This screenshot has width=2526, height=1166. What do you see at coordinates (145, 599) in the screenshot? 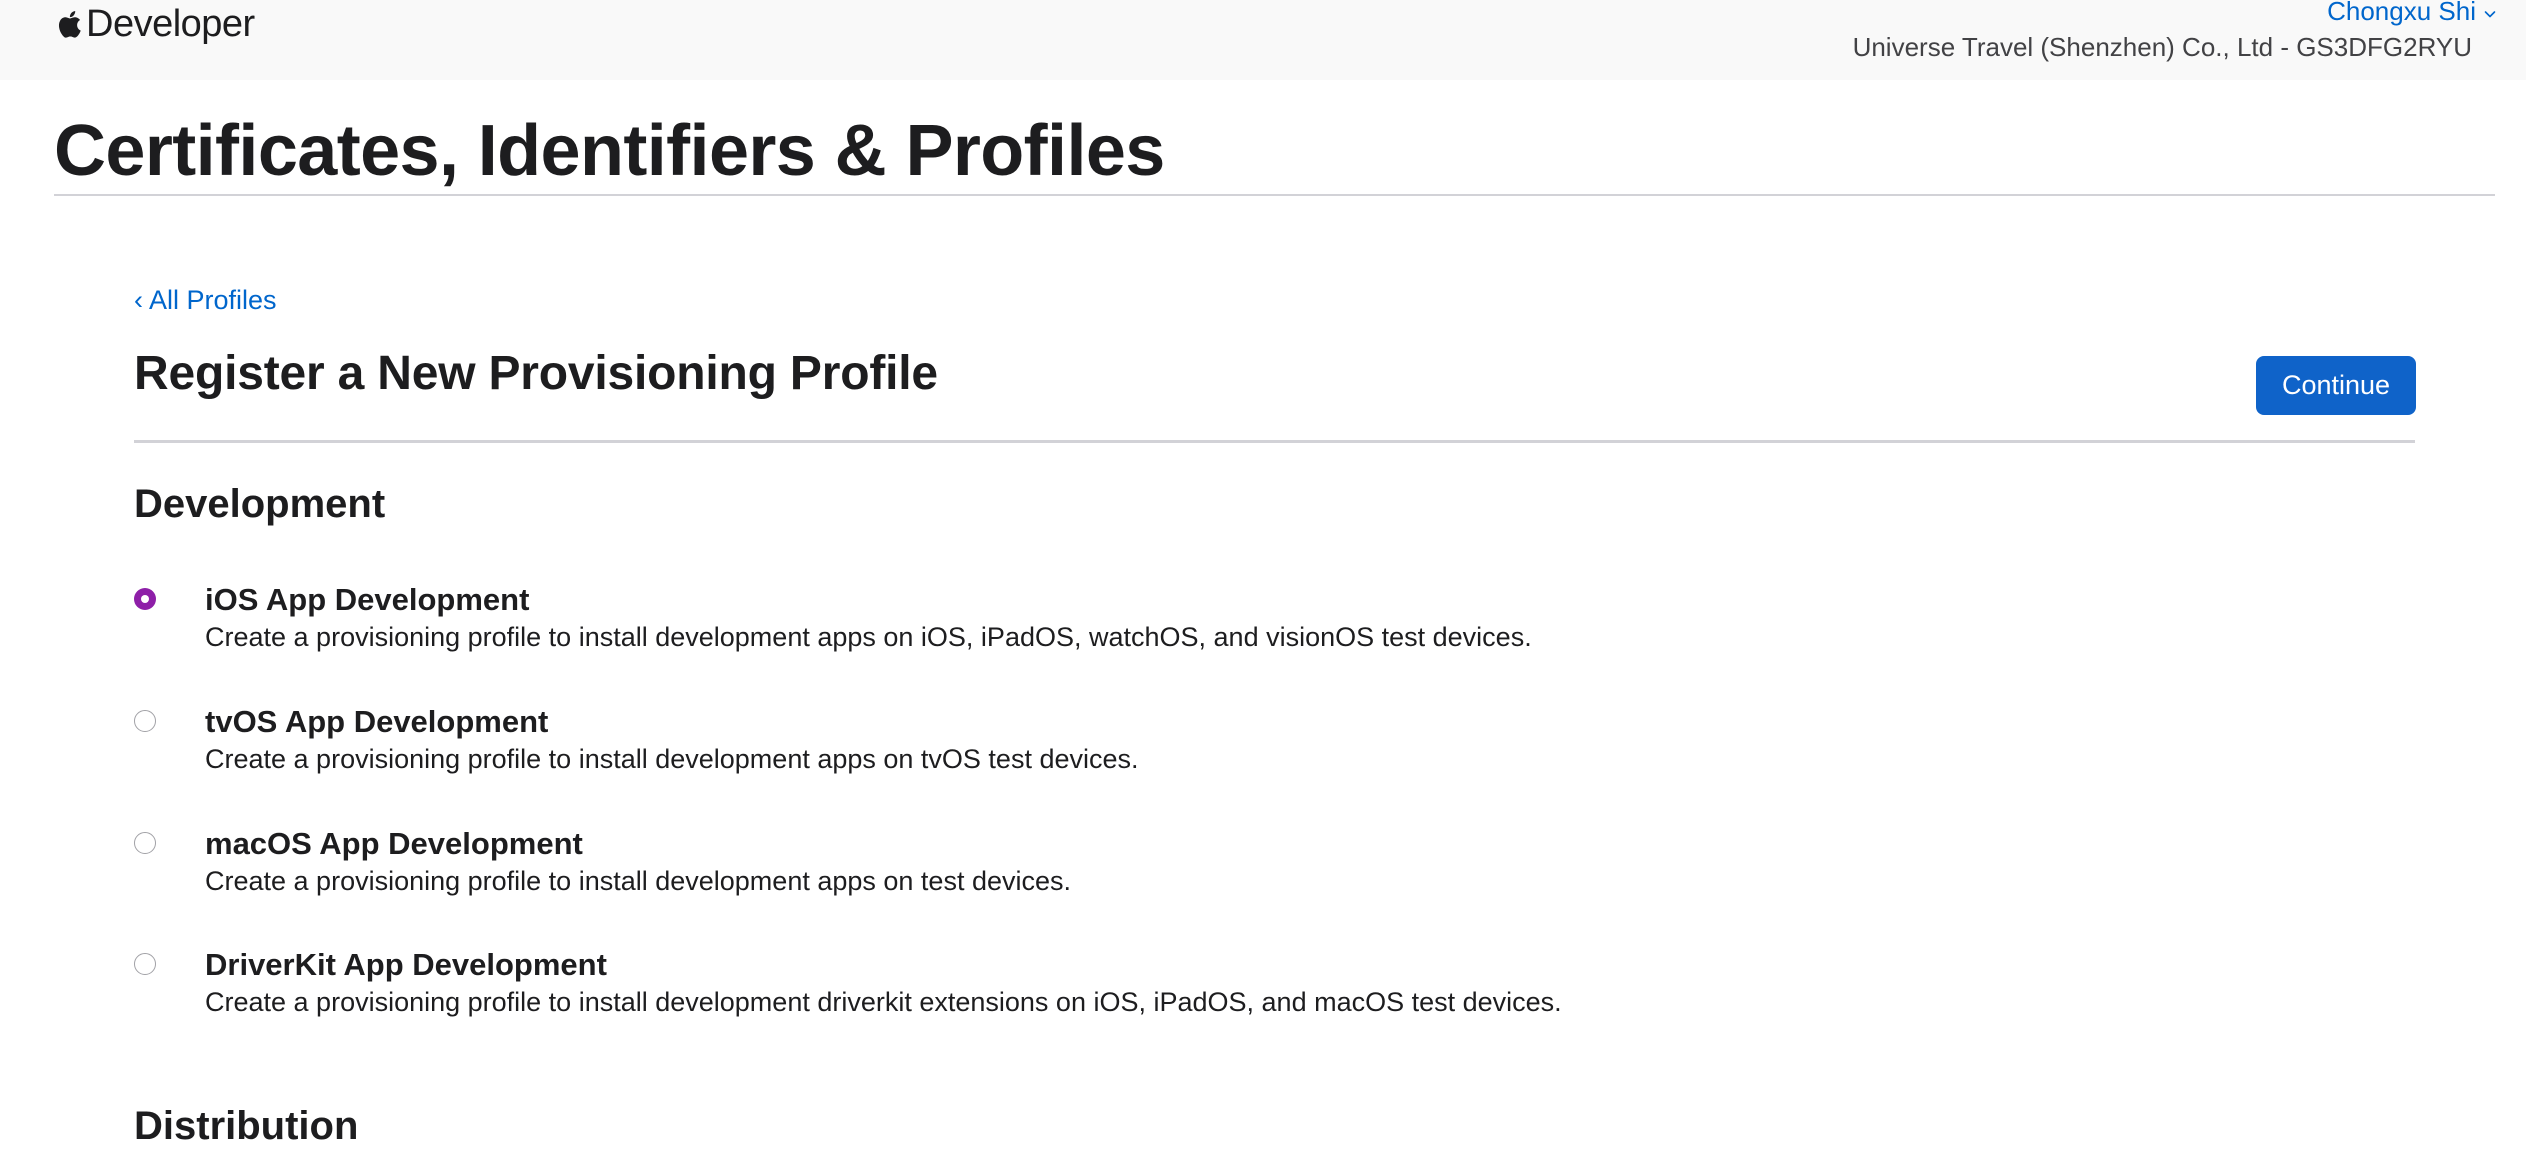
I see `radio-ios-app-development` at bounding box center [145, 599].